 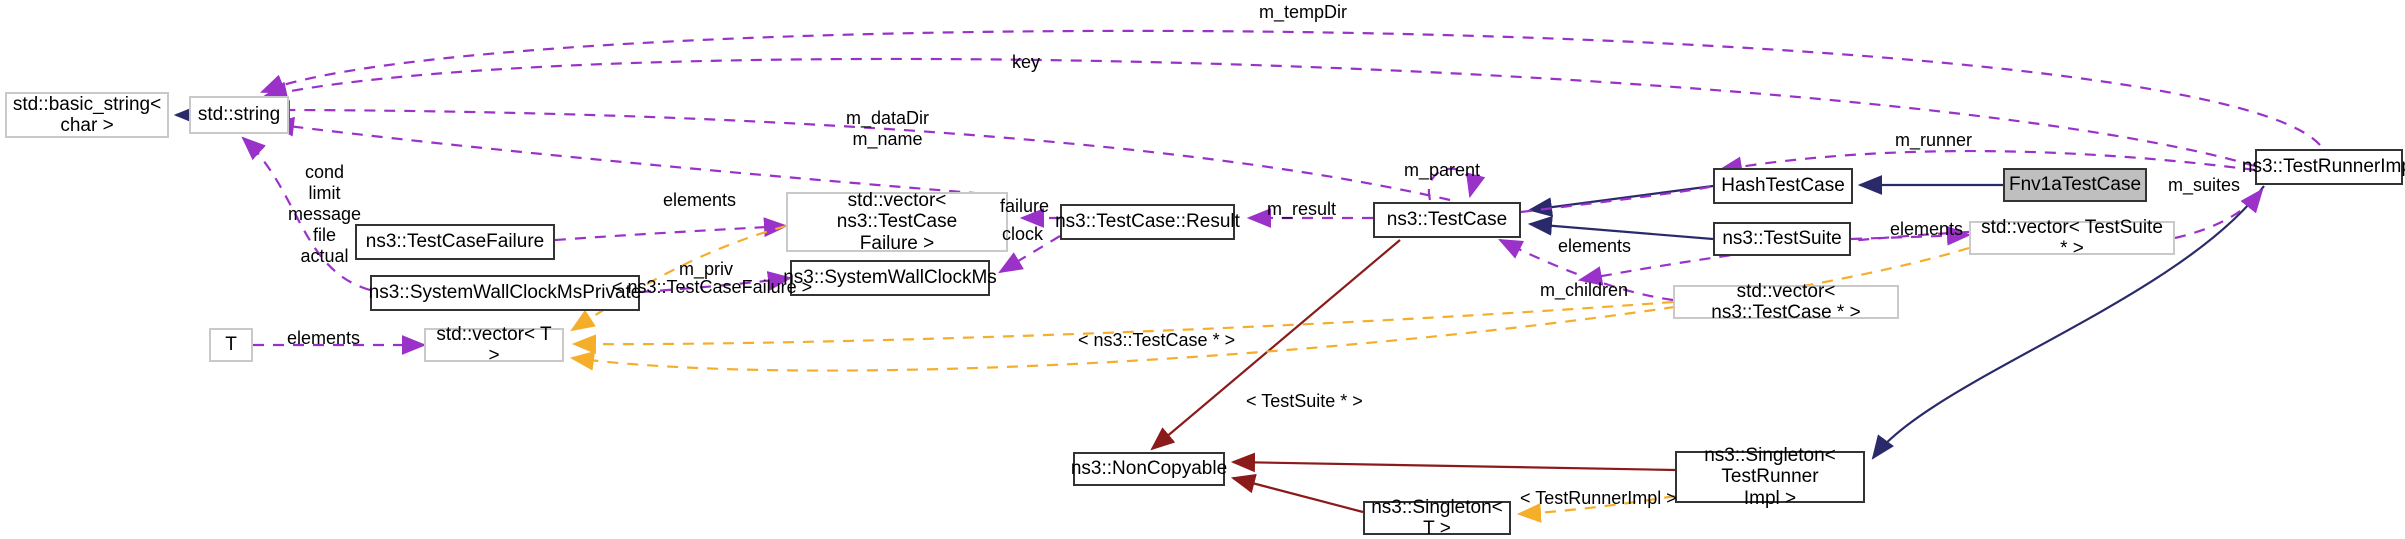 I want to click on edge-label-elements_T: elements, so click(x=324, y=338).